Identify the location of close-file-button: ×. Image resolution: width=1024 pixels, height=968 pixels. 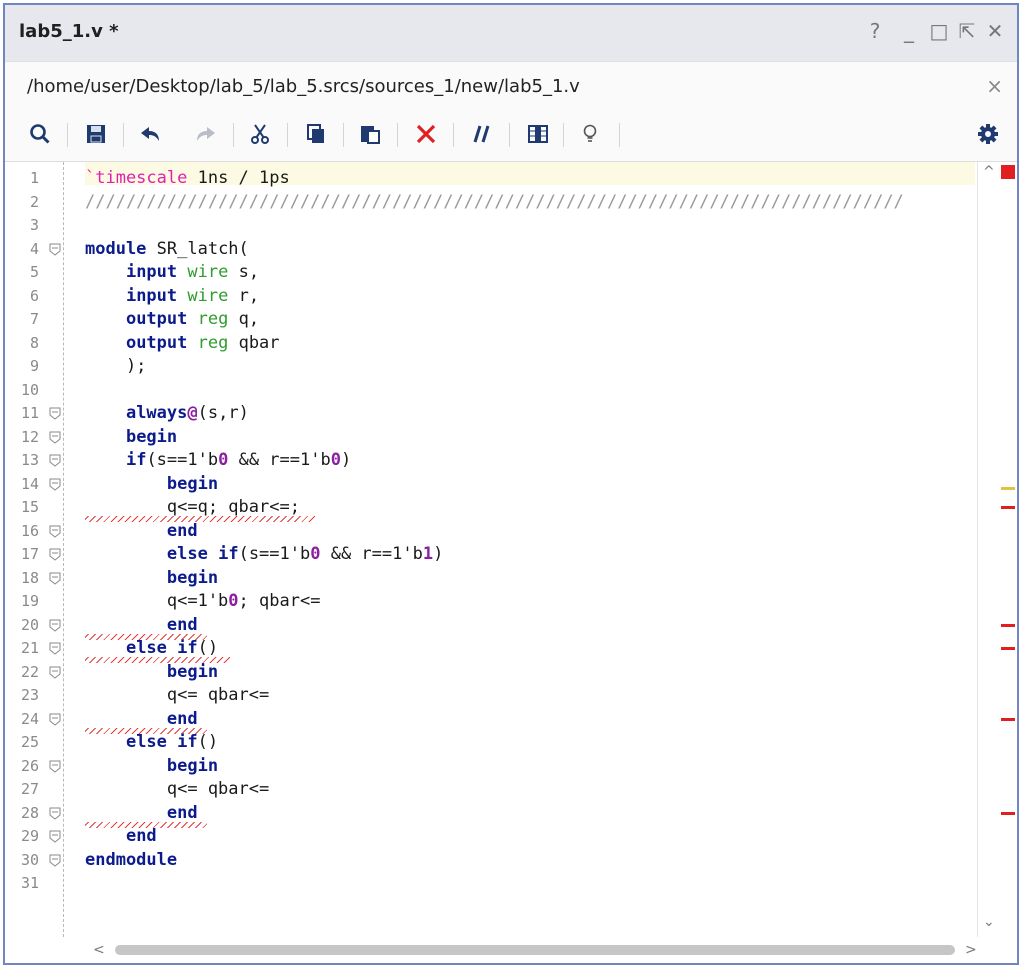
(994, 86).